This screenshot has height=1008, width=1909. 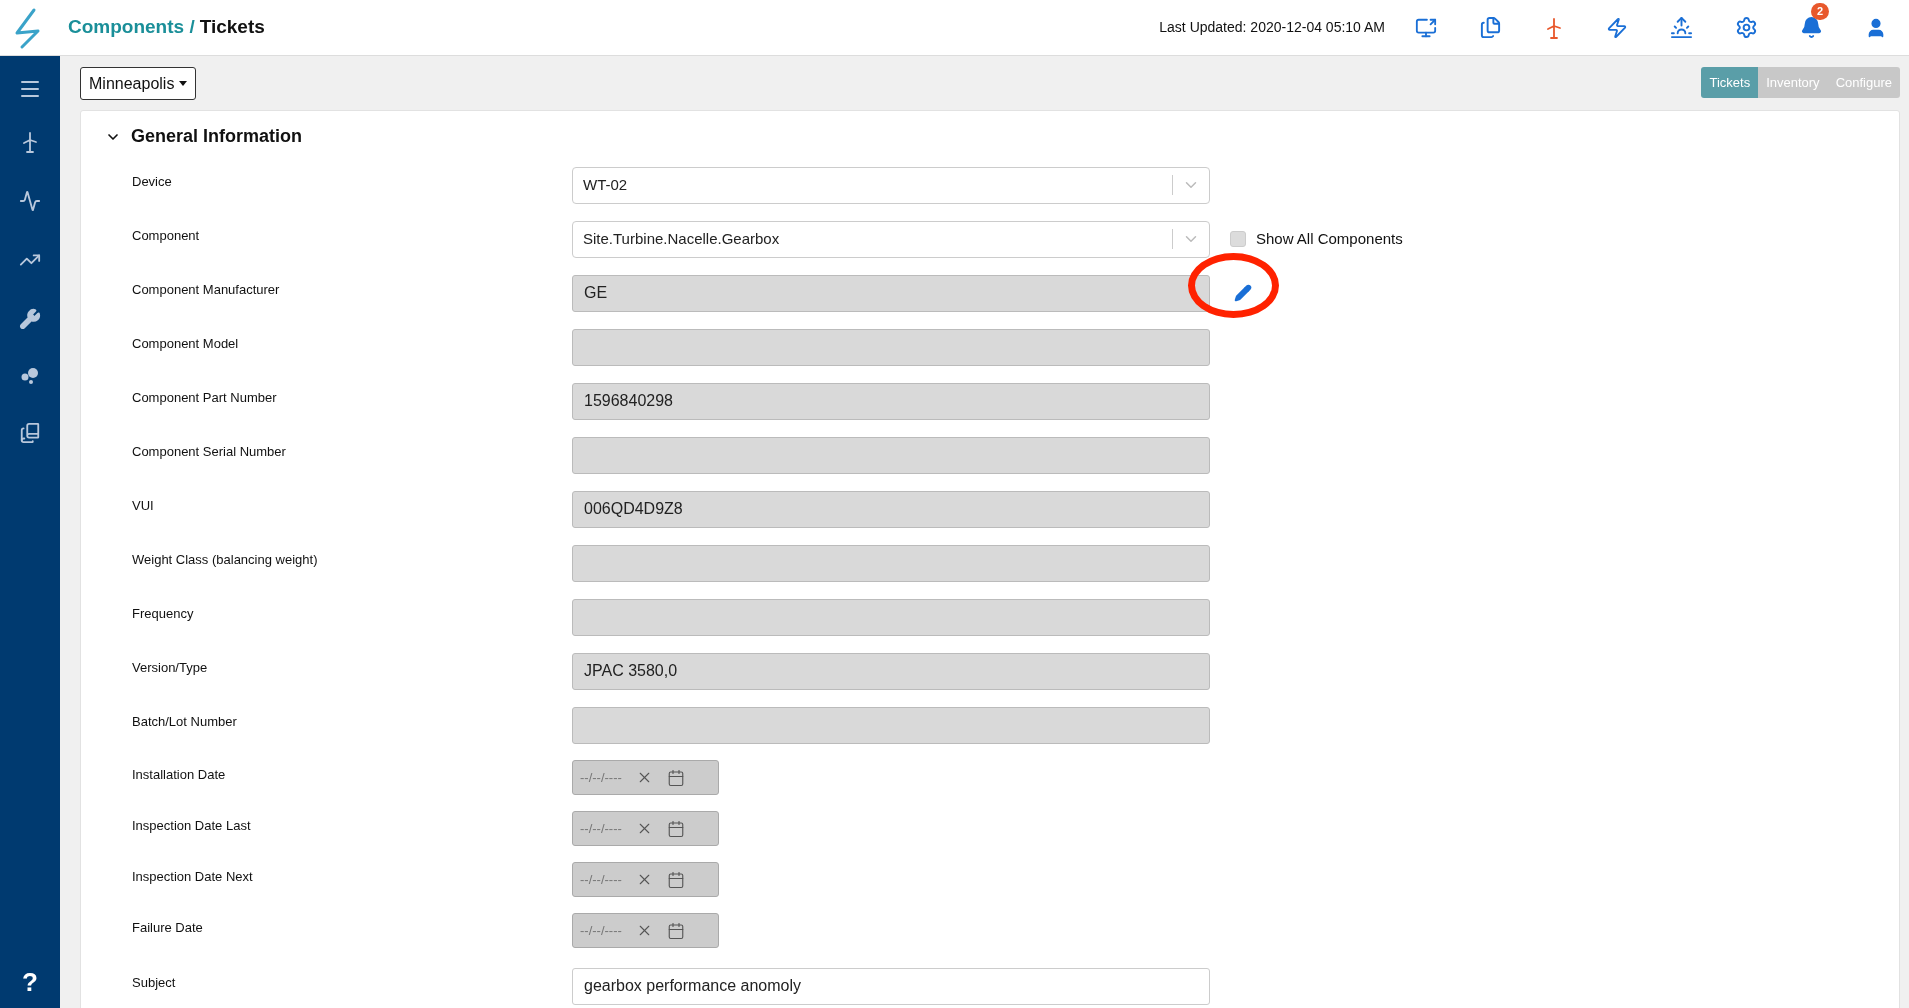 I want to click on site-dropdown: Minneapolis, so click(x=138, y=83).